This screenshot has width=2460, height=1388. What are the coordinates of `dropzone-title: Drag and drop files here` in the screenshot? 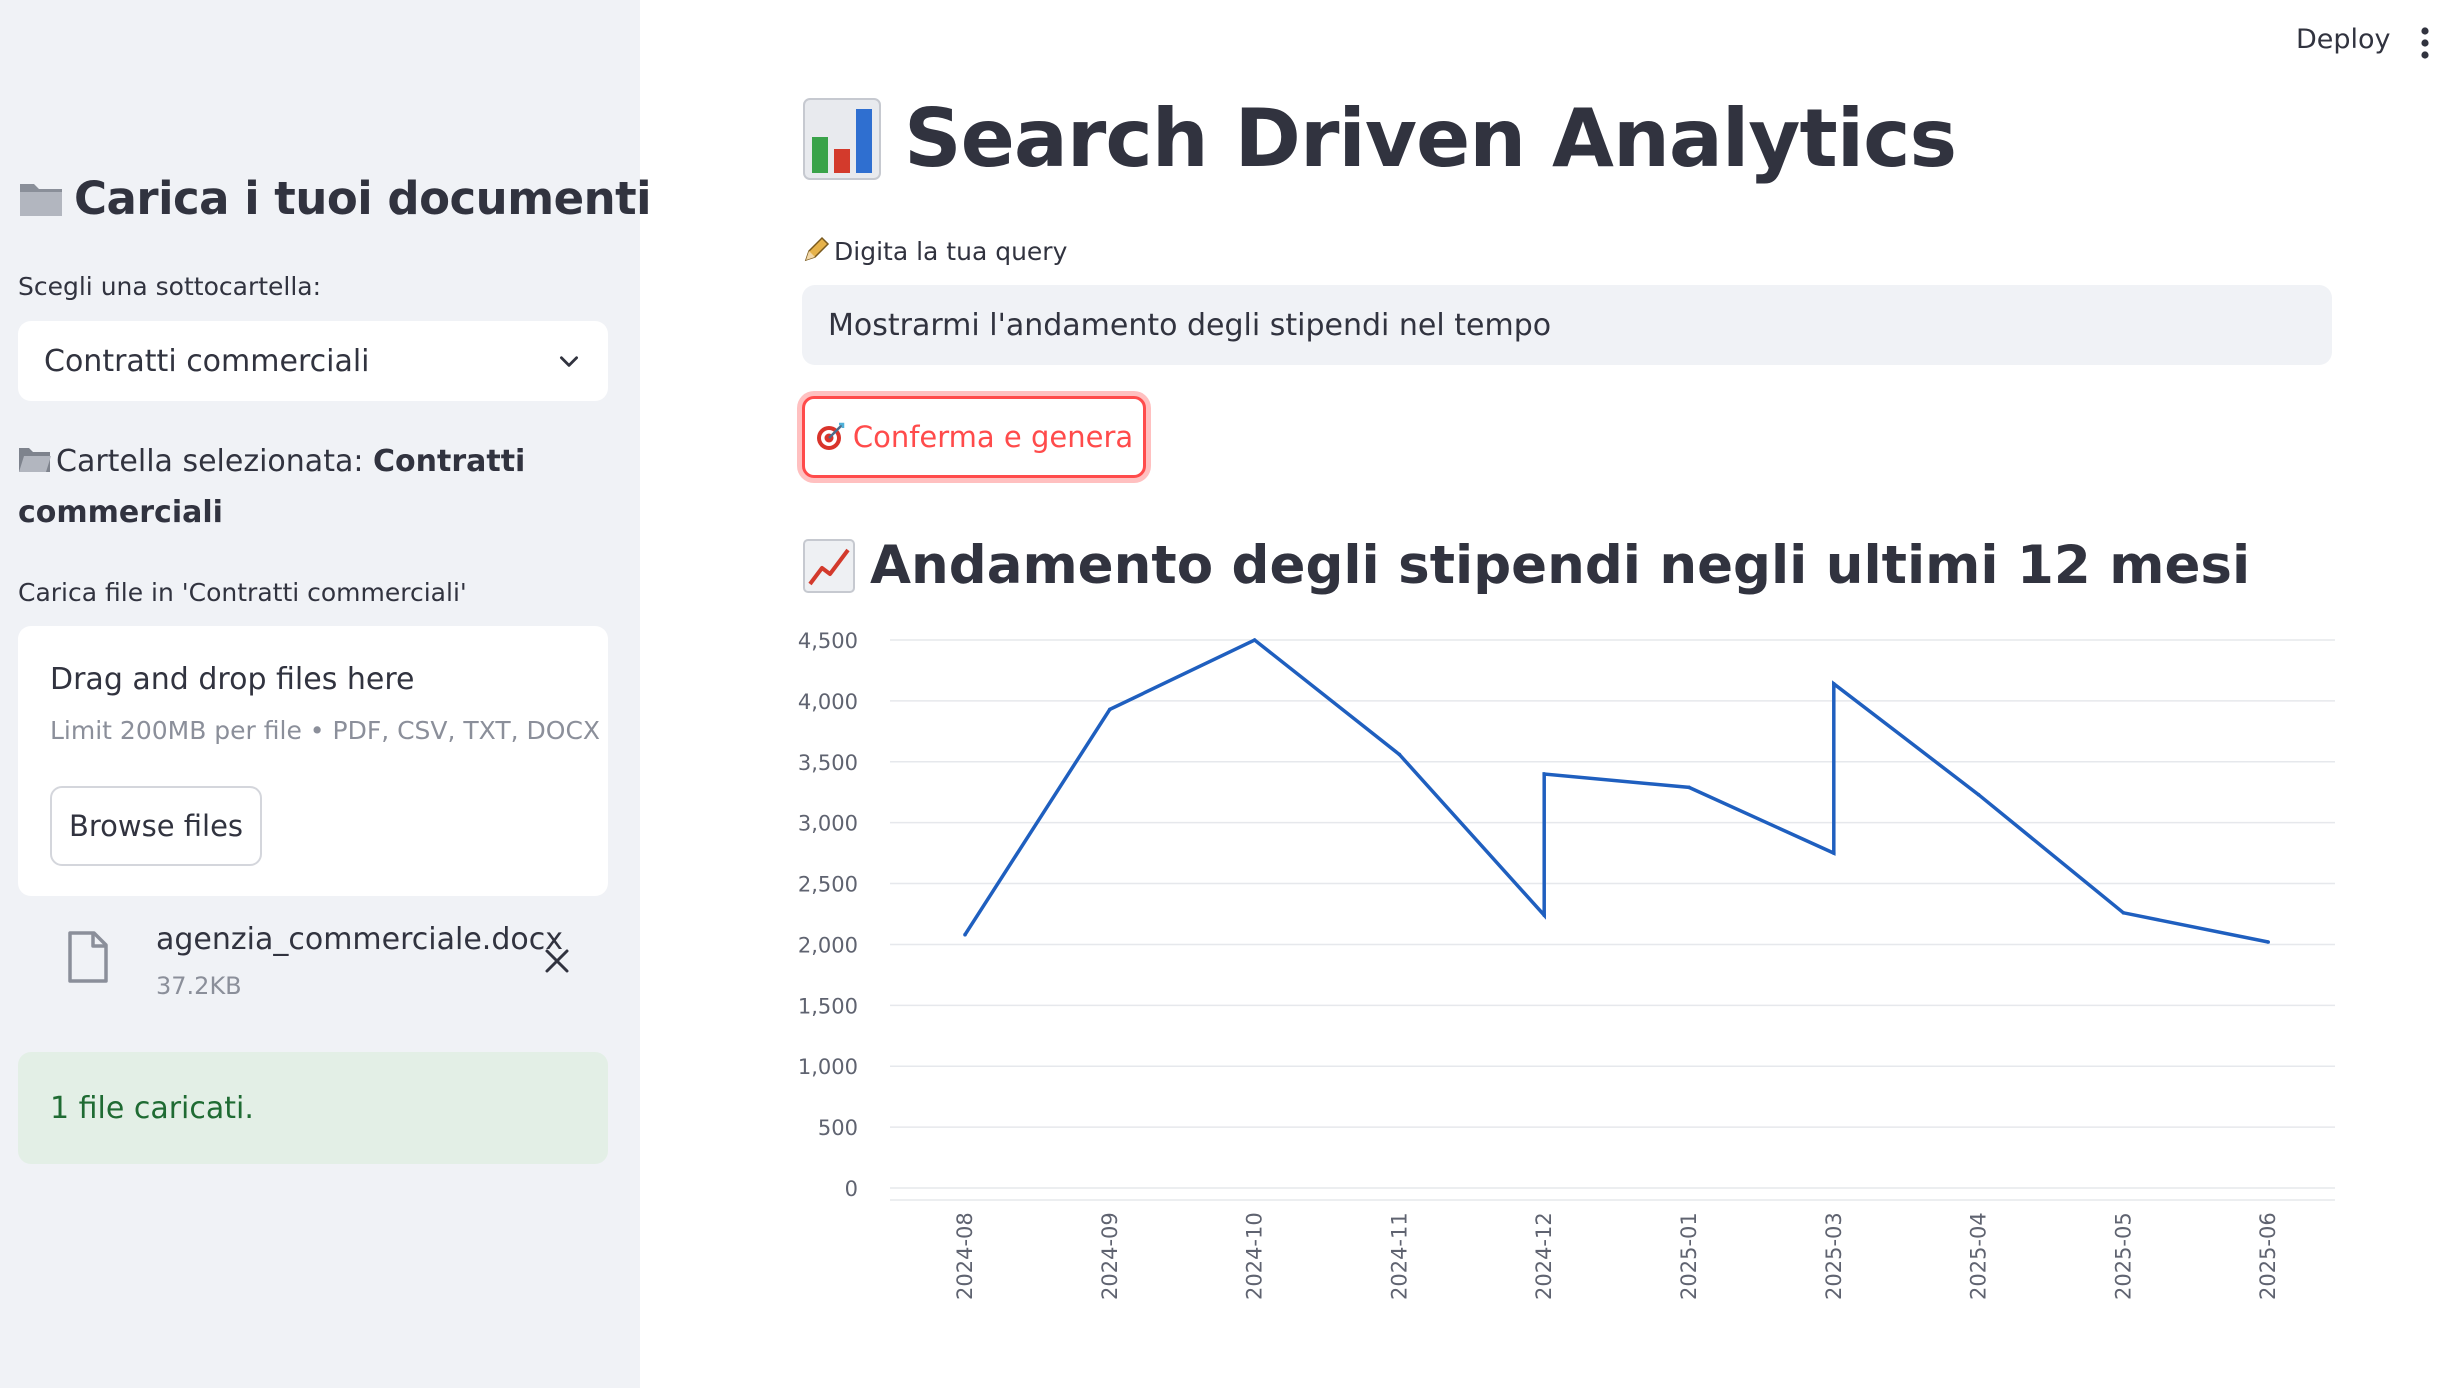 It's located at (232, 679).